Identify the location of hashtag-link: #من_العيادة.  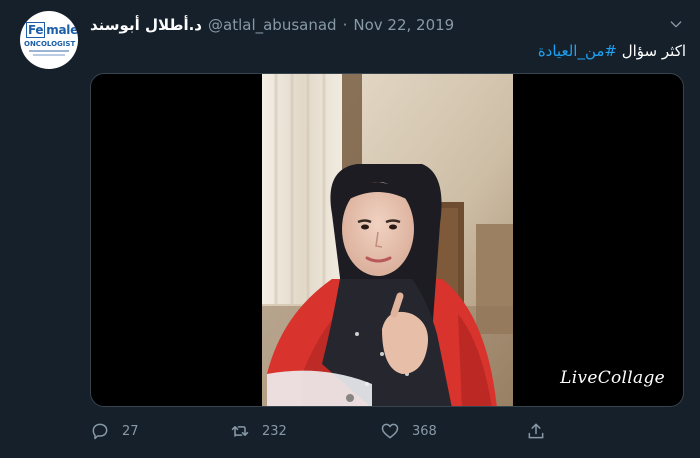
(577, 51).